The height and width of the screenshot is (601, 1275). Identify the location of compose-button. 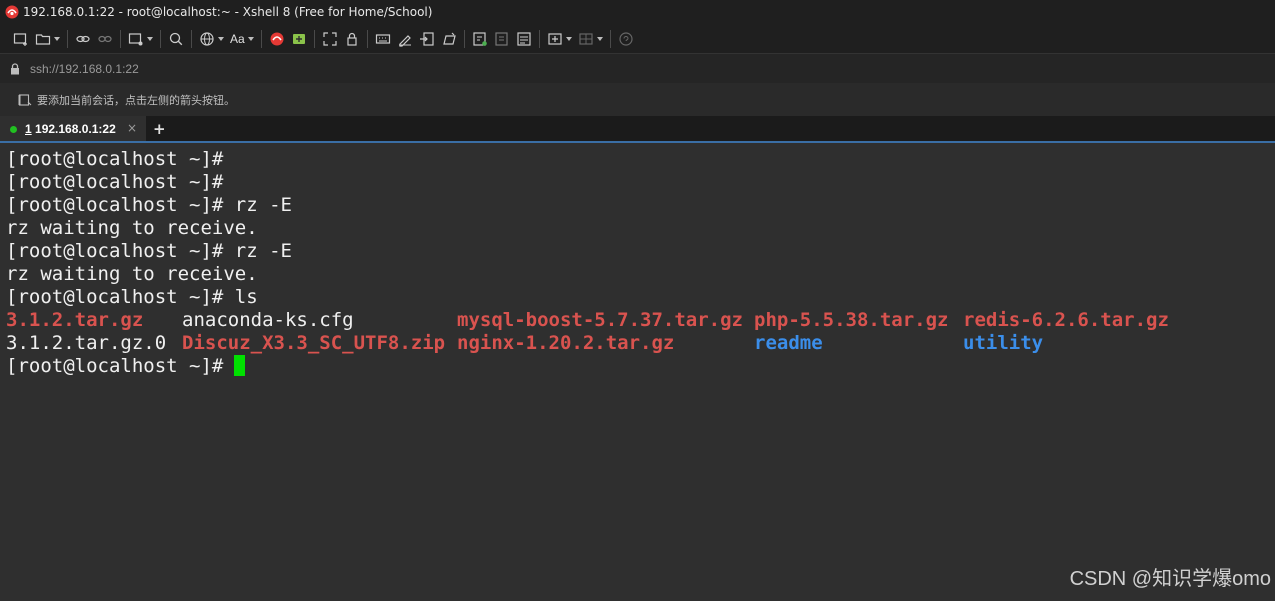
(449, 39).